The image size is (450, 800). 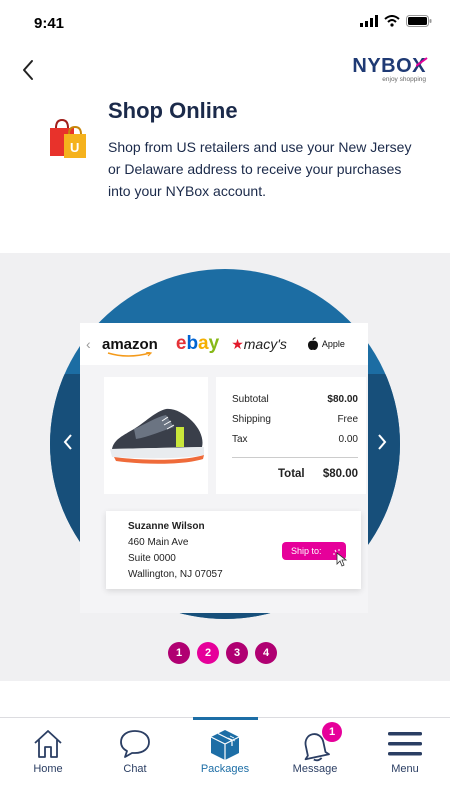 What do you see at coordinates (74, 147) in the screenshot?
I see `svg-text: U` at bounding box center [74, 147].